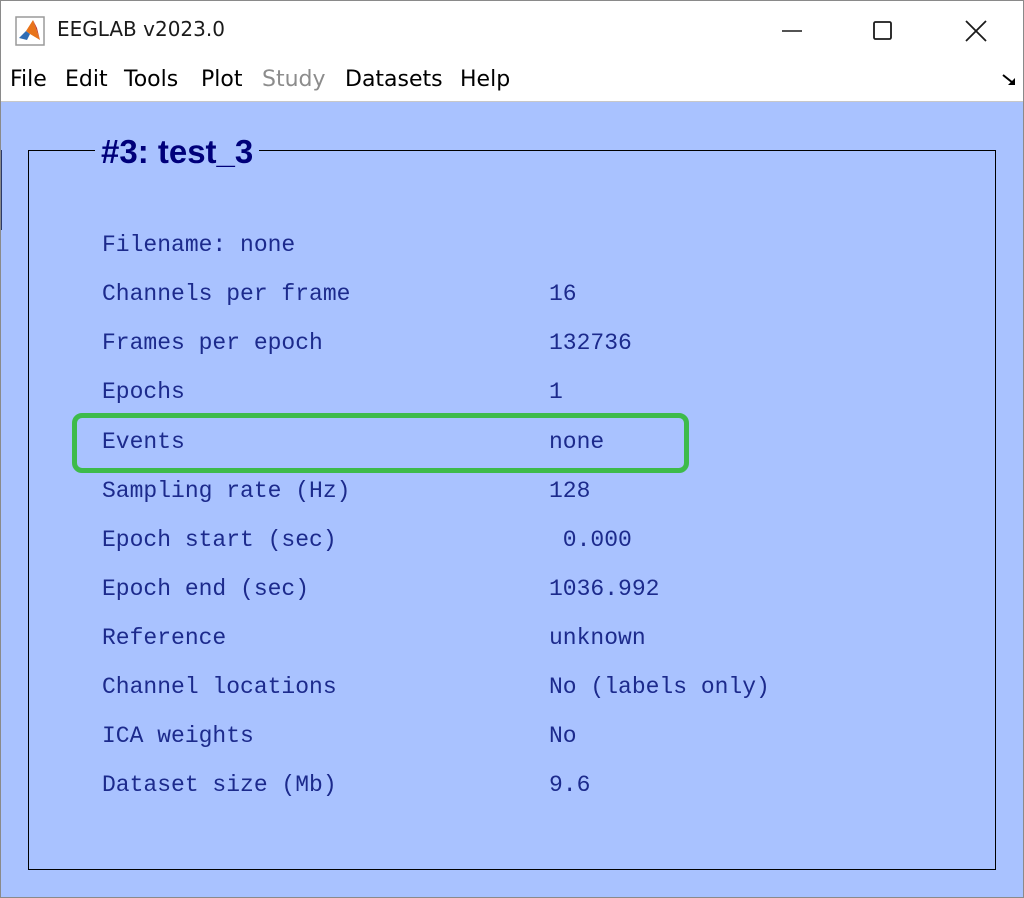  What do you see at coordinates (597, 638) in the screenshot?
I see `info-value: unknown` at bounding box center [597, 638].